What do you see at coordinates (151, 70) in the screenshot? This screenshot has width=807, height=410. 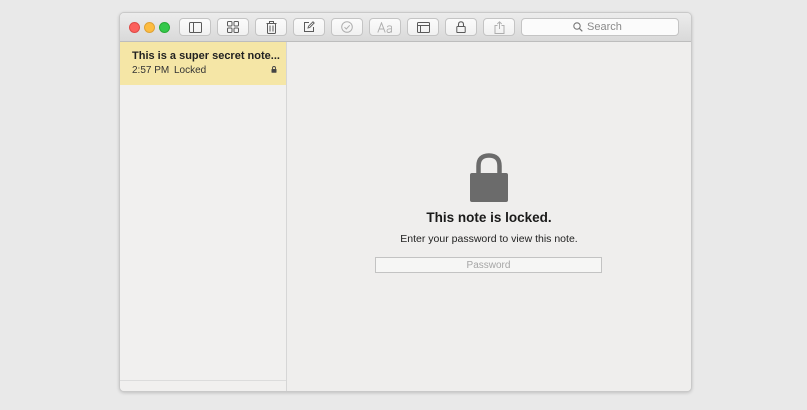 I see `note-time: 2:57 PM` at bounding box center [151, 70].